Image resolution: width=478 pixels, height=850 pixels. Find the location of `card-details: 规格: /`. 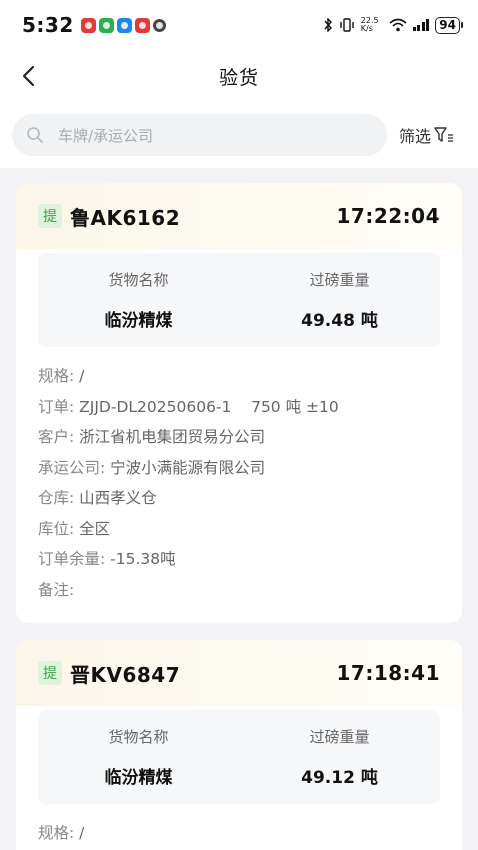

card-details: 规格: / is located at coordinates (239, 827).